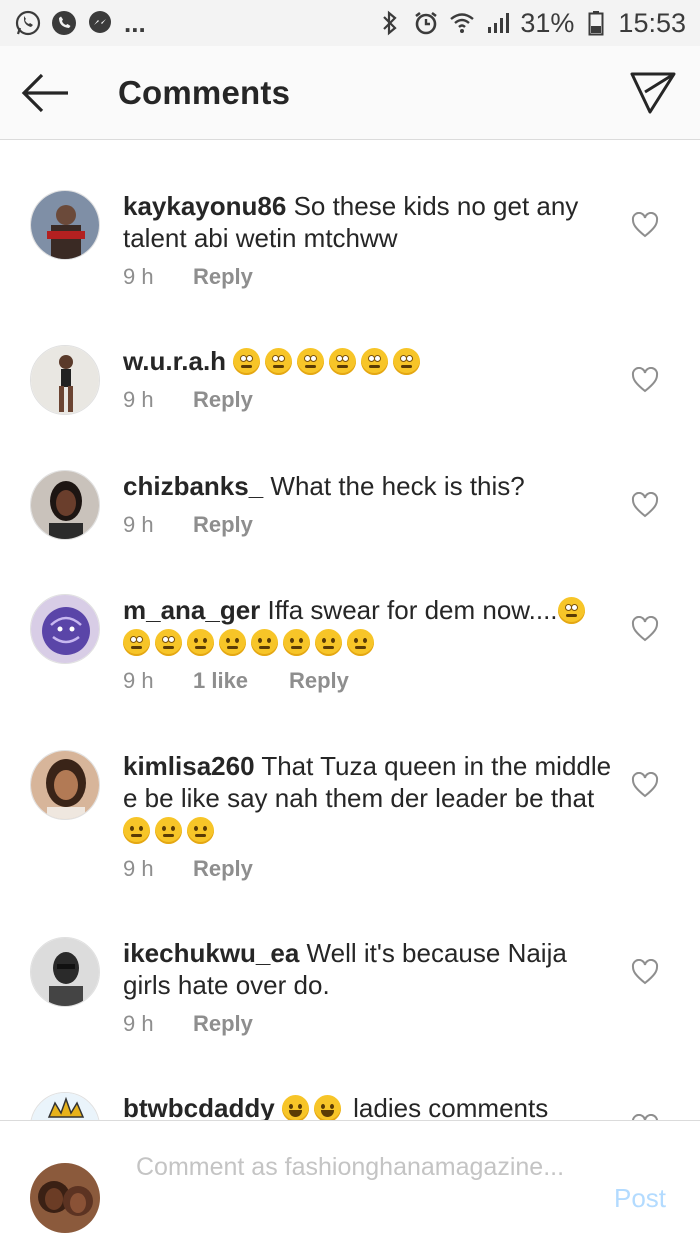  Describe the element at coordinates (28, 23) in the screenshot. I see `whatsapp-icon` at that location.